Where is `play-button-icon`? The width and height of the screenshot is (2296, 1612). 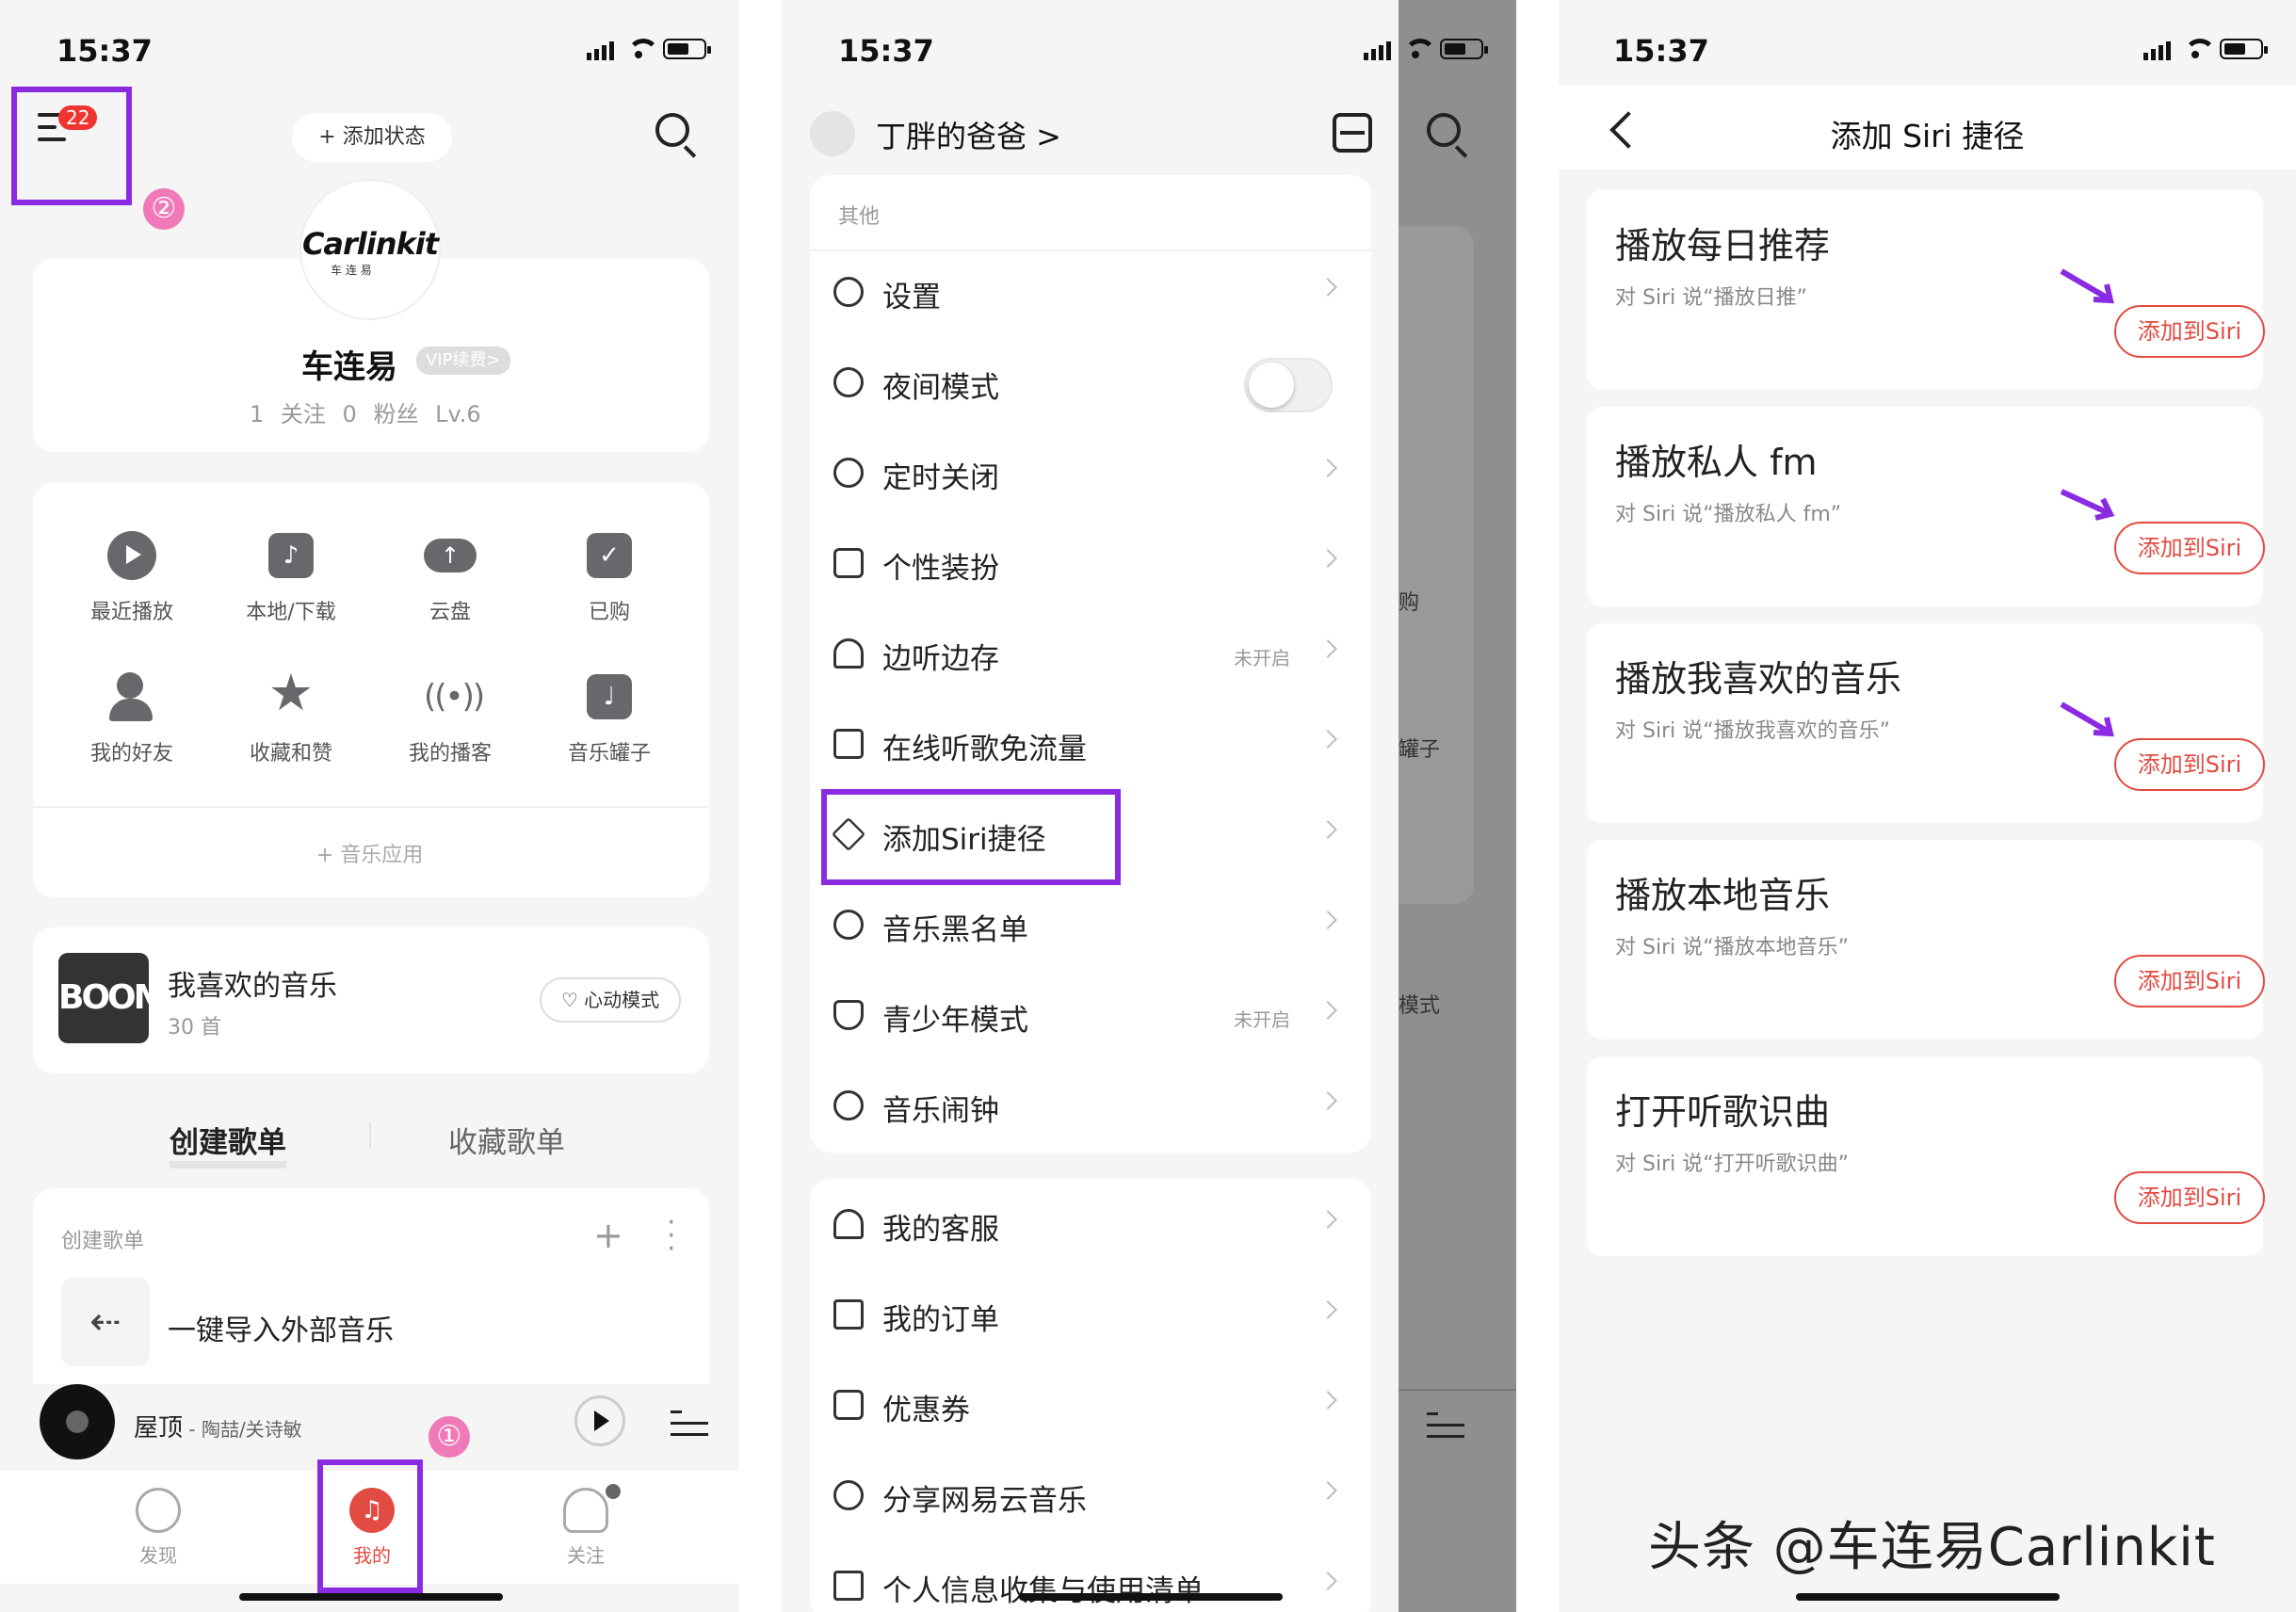 play-button-icon is located at coordinates (599, 1420).